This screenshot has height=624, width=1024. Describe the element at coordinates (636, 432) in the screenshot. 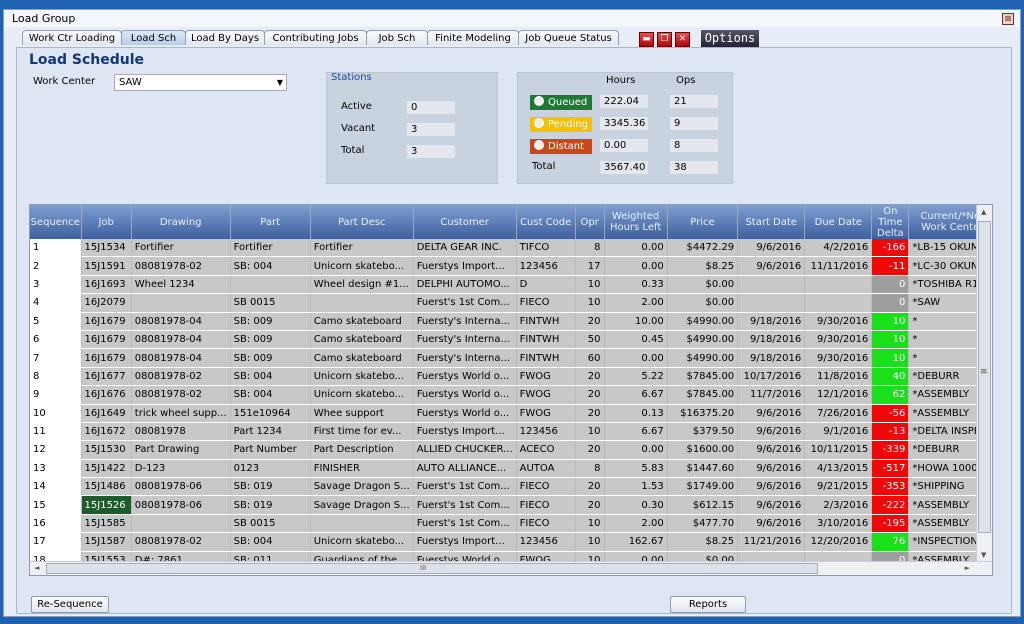

I see `table-cell: 6.67` at that location.